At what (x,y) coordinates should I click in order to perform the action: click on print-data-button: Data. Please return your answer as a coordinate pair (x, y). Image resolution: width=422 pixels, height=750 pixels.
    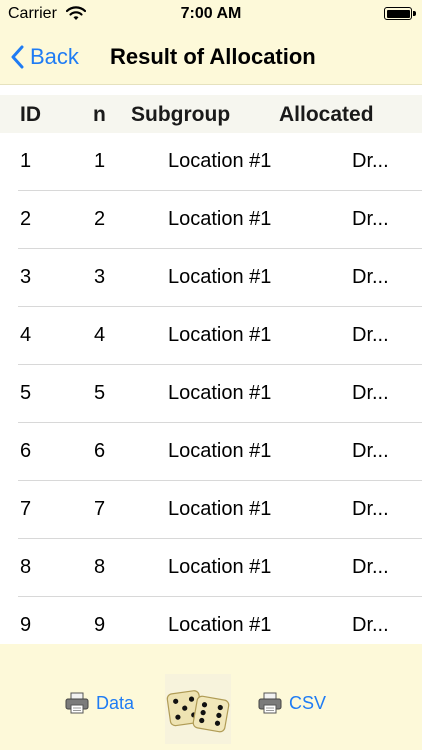
    Looking at the image, I should click on (99, 703).